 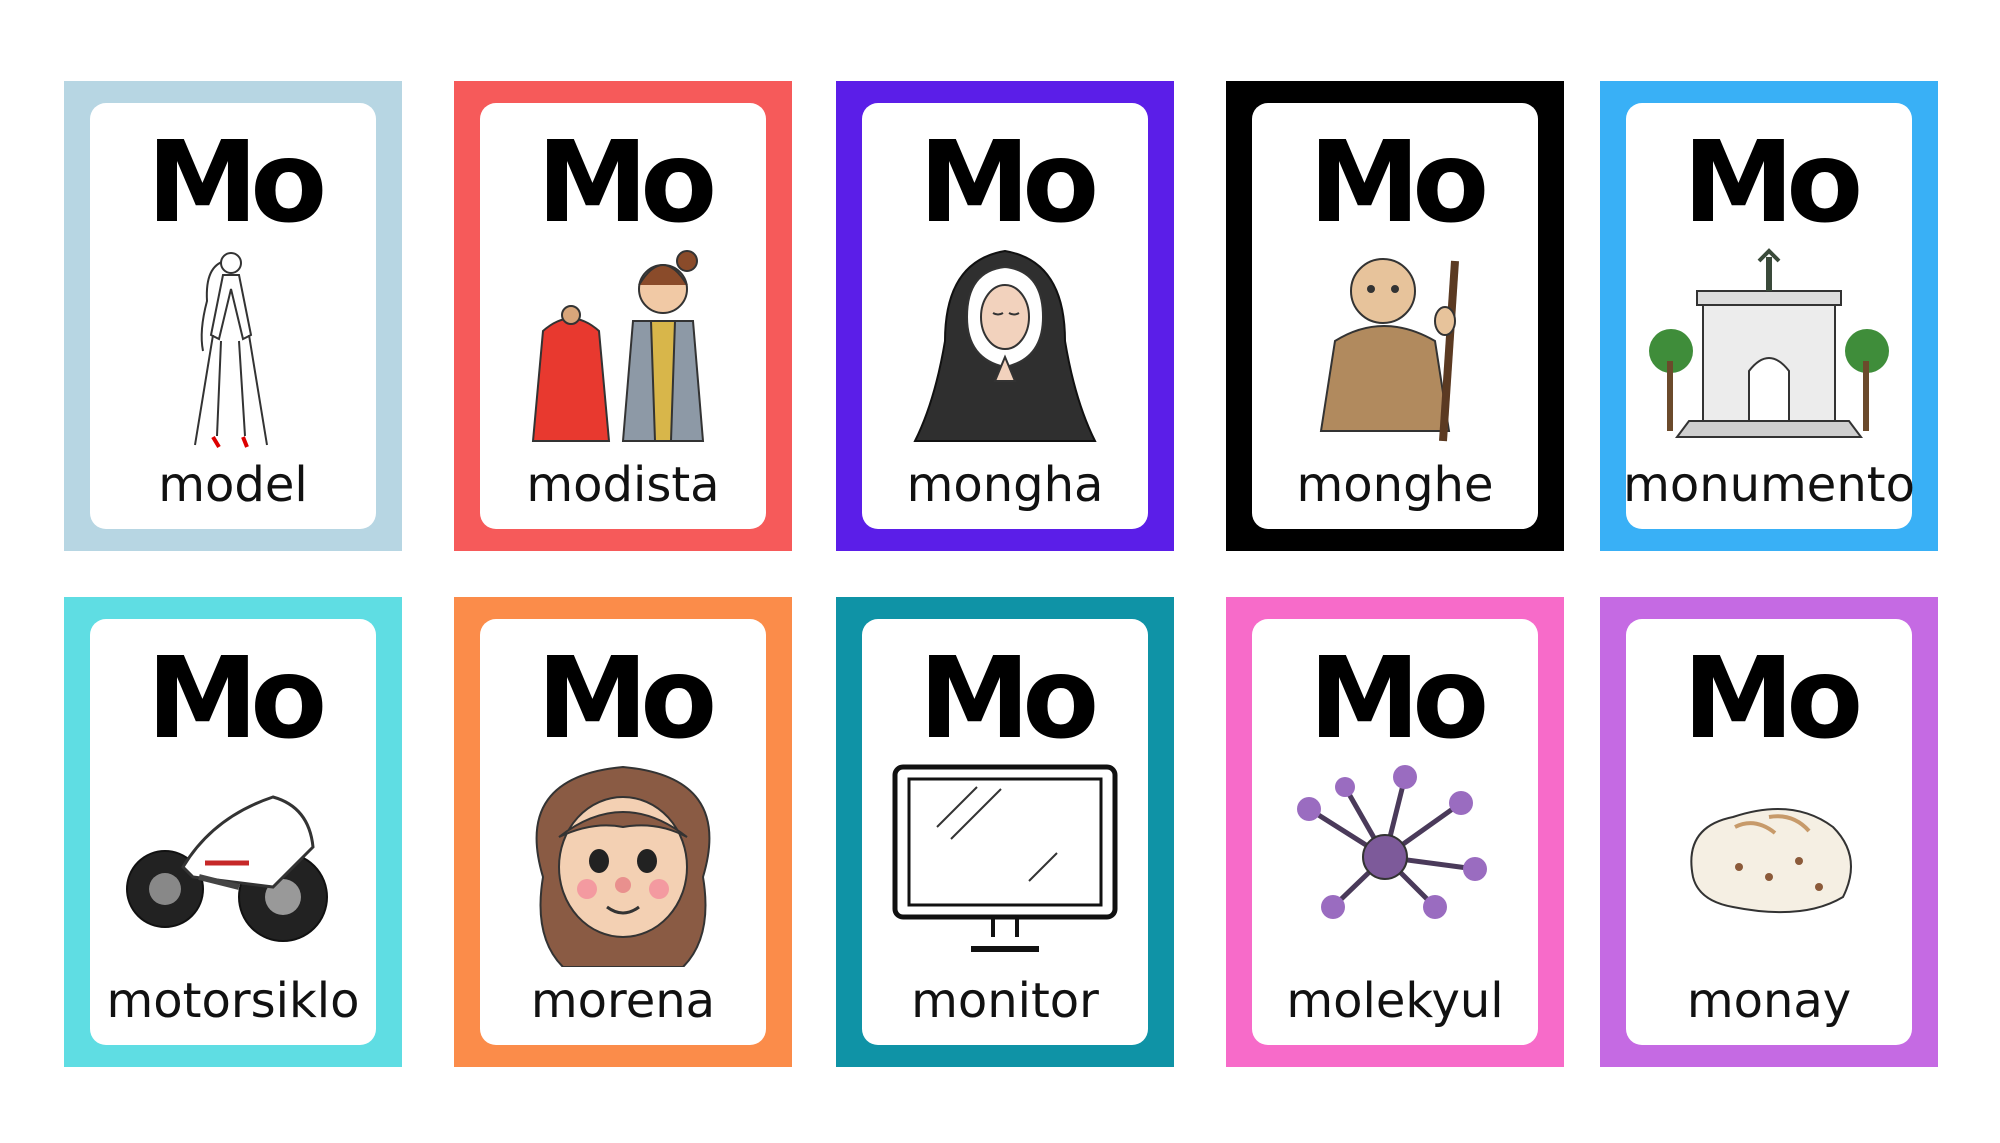 I want to click on card-face: Mo morena, so click(x=623, y=832).